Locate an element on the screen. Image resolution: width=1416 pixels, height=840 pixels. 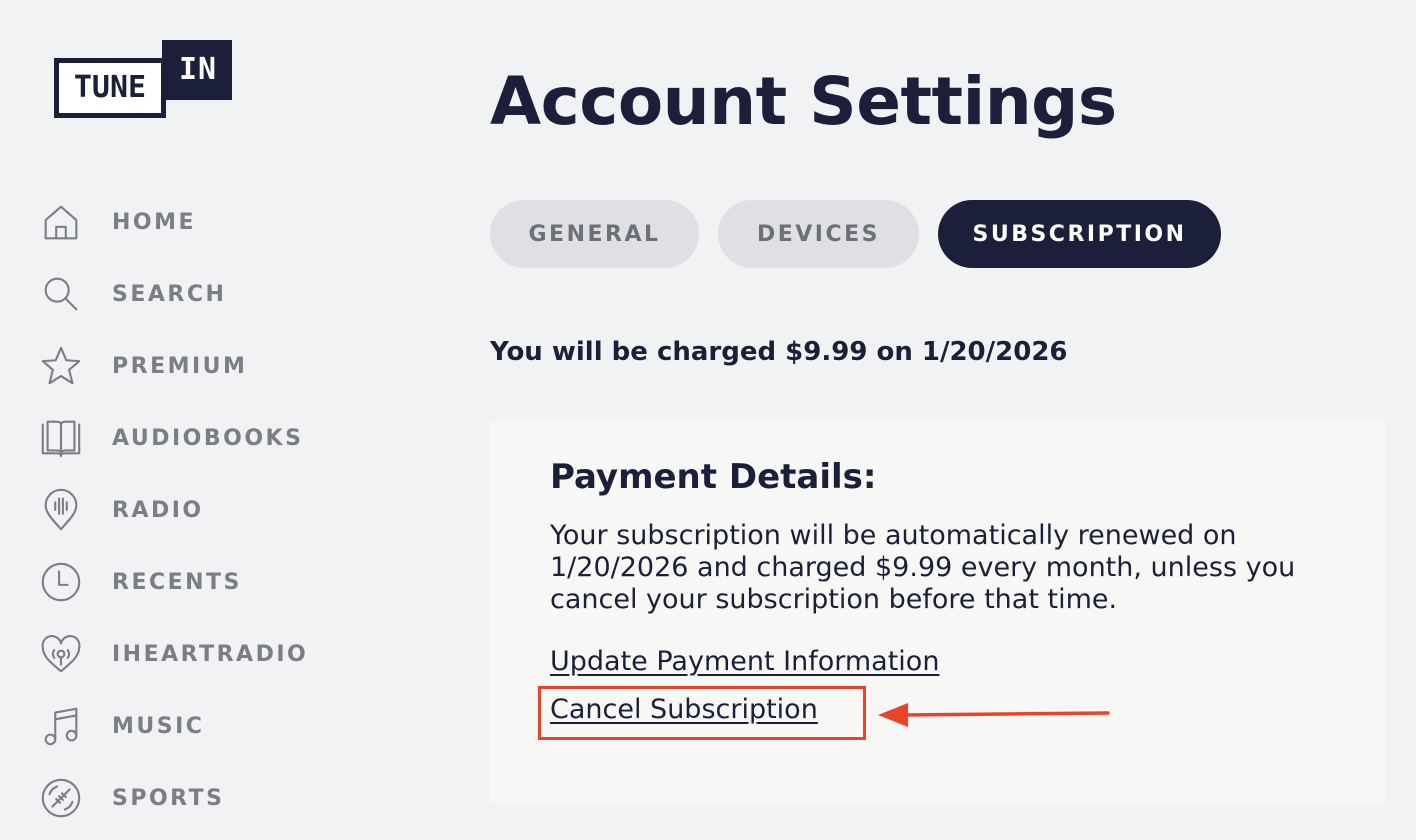
sidebar-item-search: SEARCH is located at coordinates (186, 294).